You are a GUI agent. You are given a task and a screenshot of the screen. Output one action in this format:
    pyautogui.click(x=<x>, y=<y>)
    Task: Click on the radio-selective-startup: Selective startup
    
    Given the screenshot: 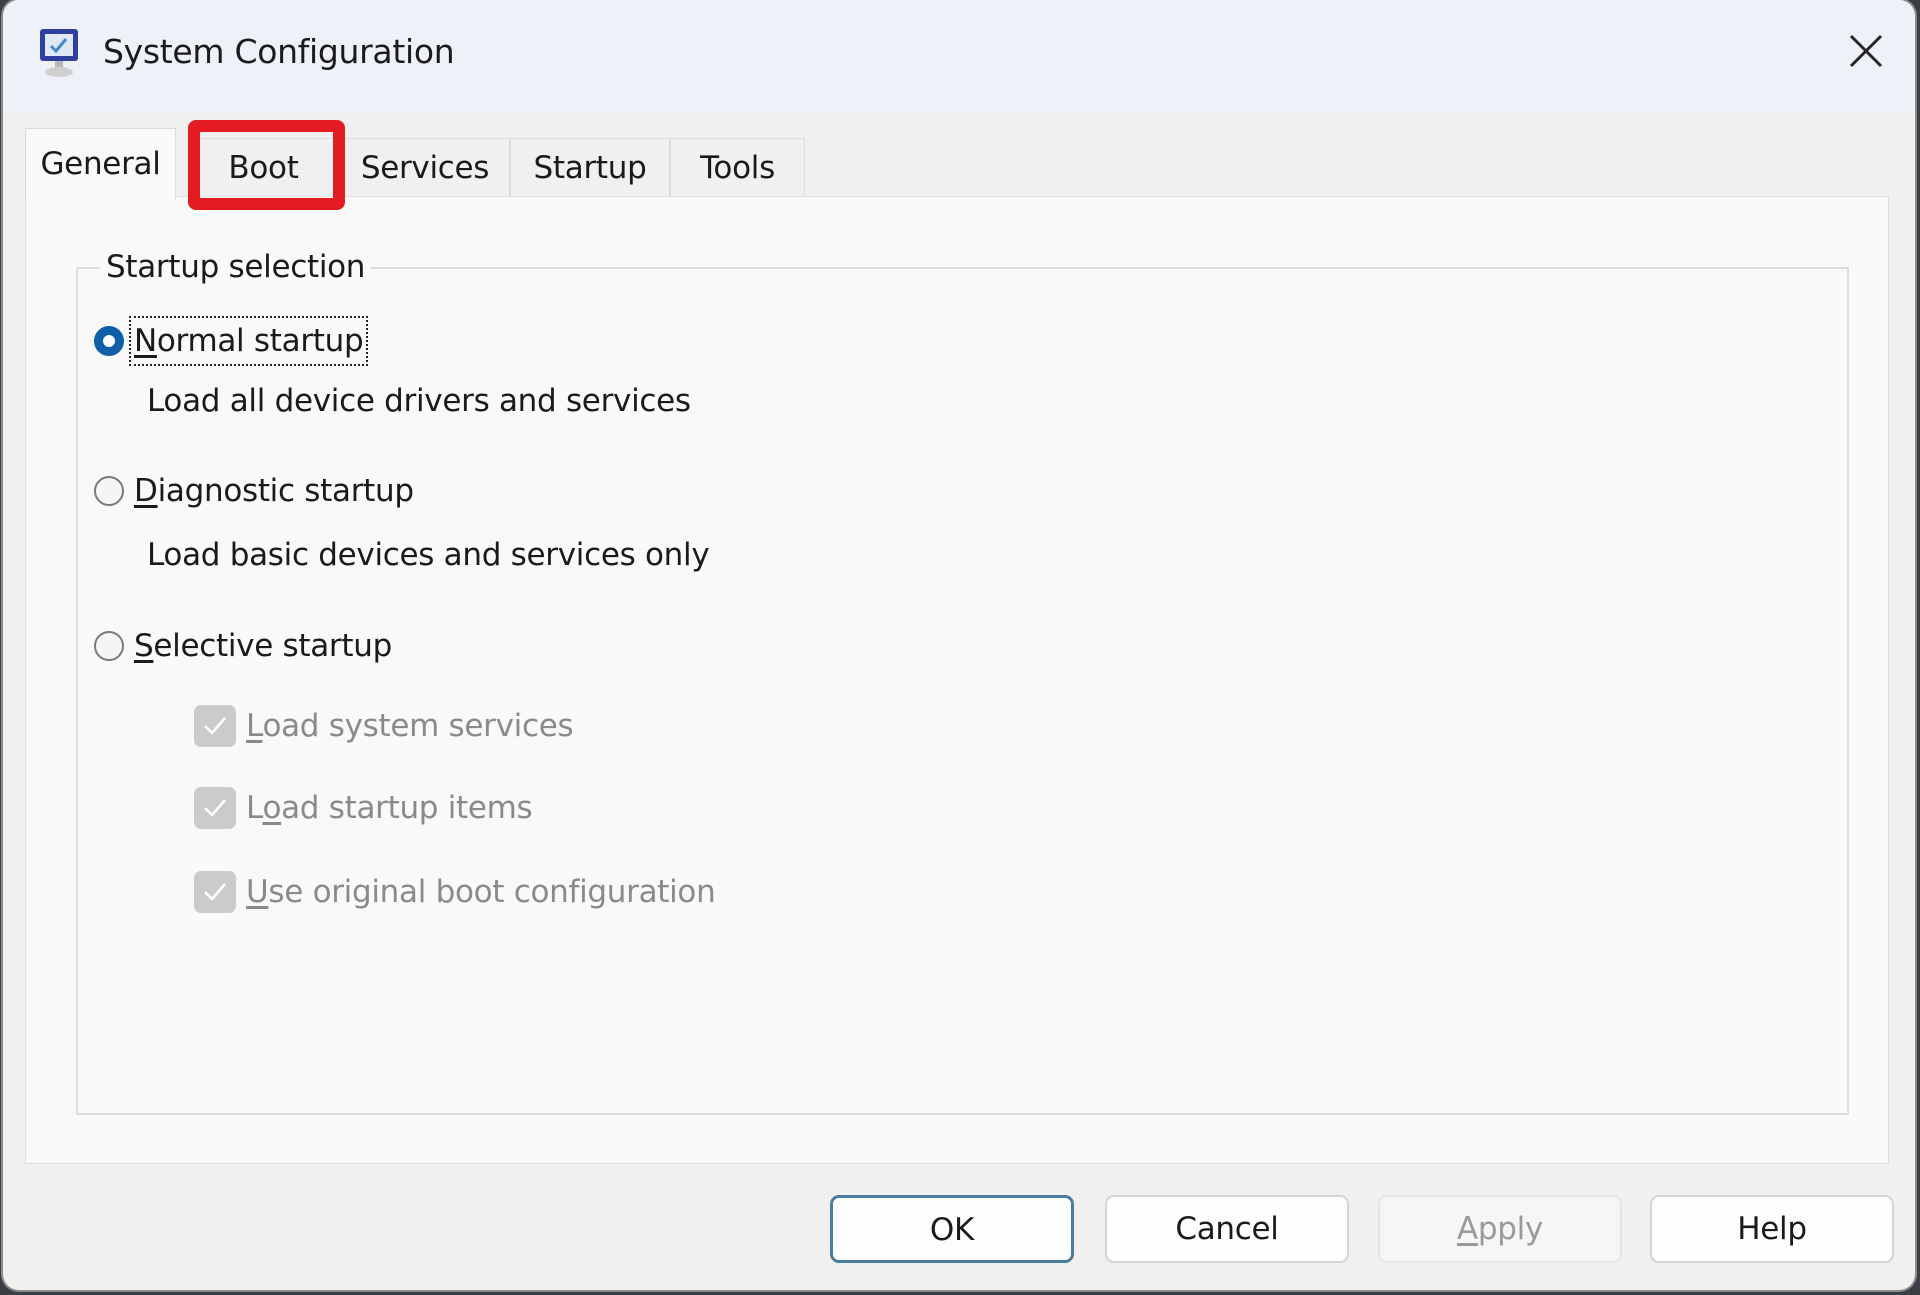 What is the action you would take?
    pyautogui.click(x=244, y=646)
    